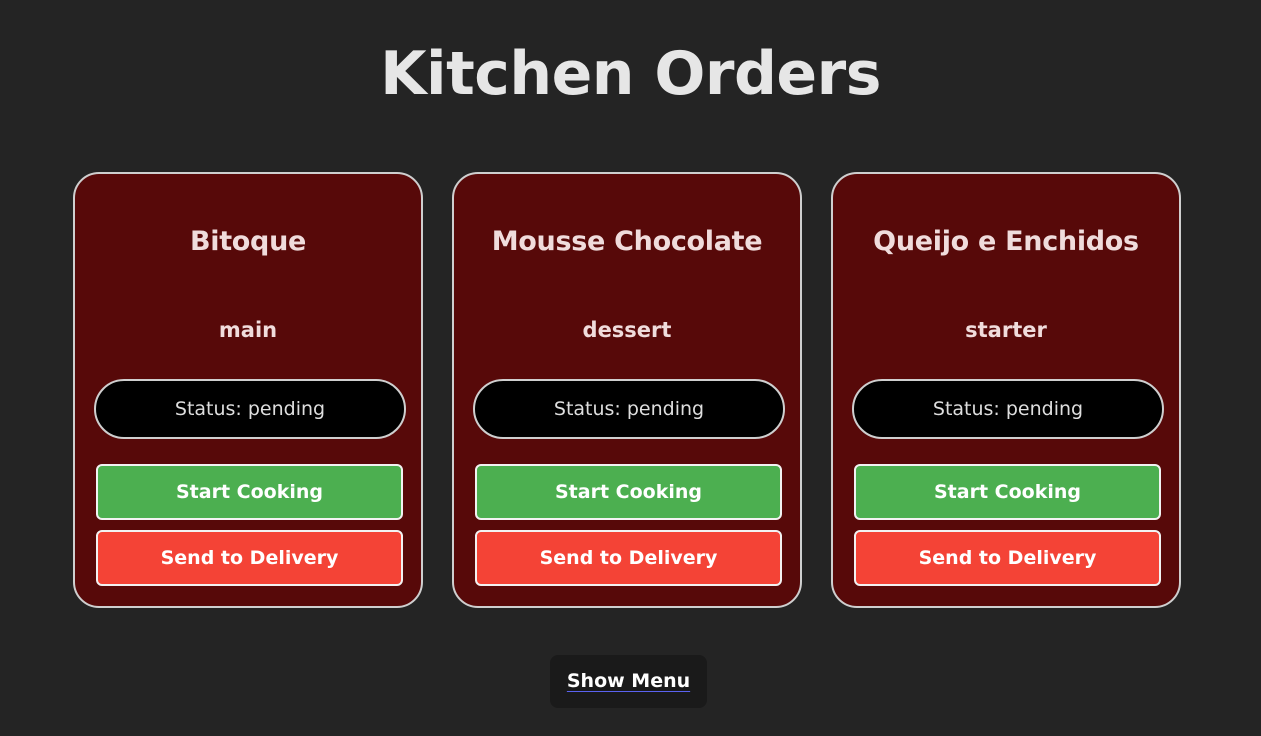 The width and height of the screenshot is (1261, 736). What do you see at coordinates (627, 241) in the screenshot?
I see `dish-name: Mousse Chocolate` at bounding box center [627, 241].